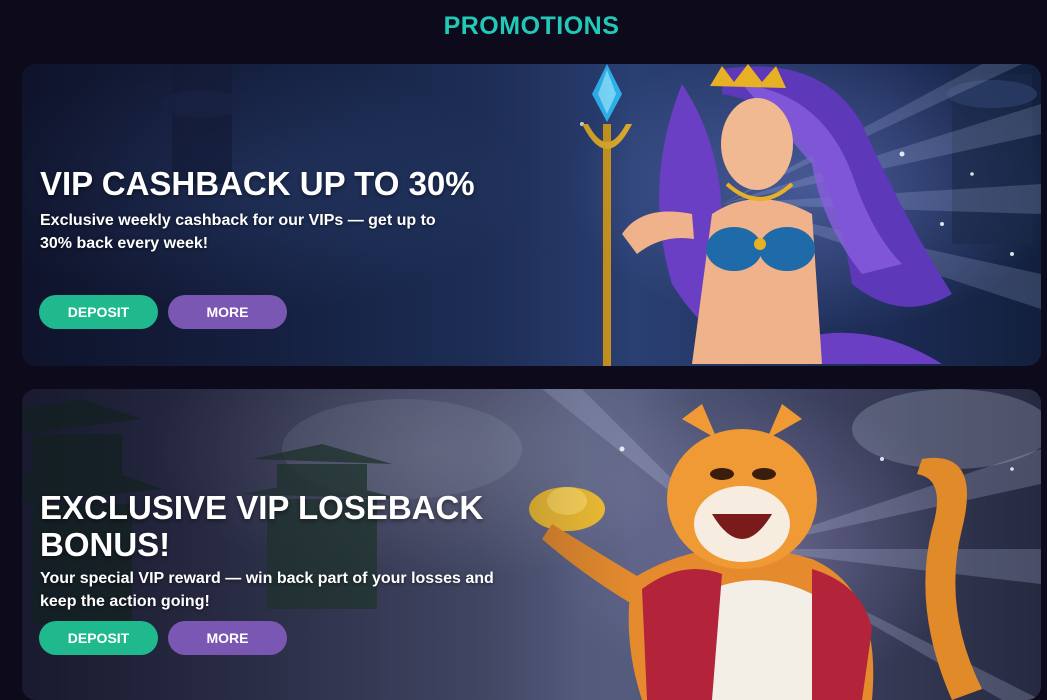 Image resolution: width=1047 pixels, height=700 pixels. What do you see at coordinates (262, 526) in the screenshot?
I see `promo-title: EXCLUSIVE VIP LOSEBACK BONUS!` at bounding box center [262, 526].